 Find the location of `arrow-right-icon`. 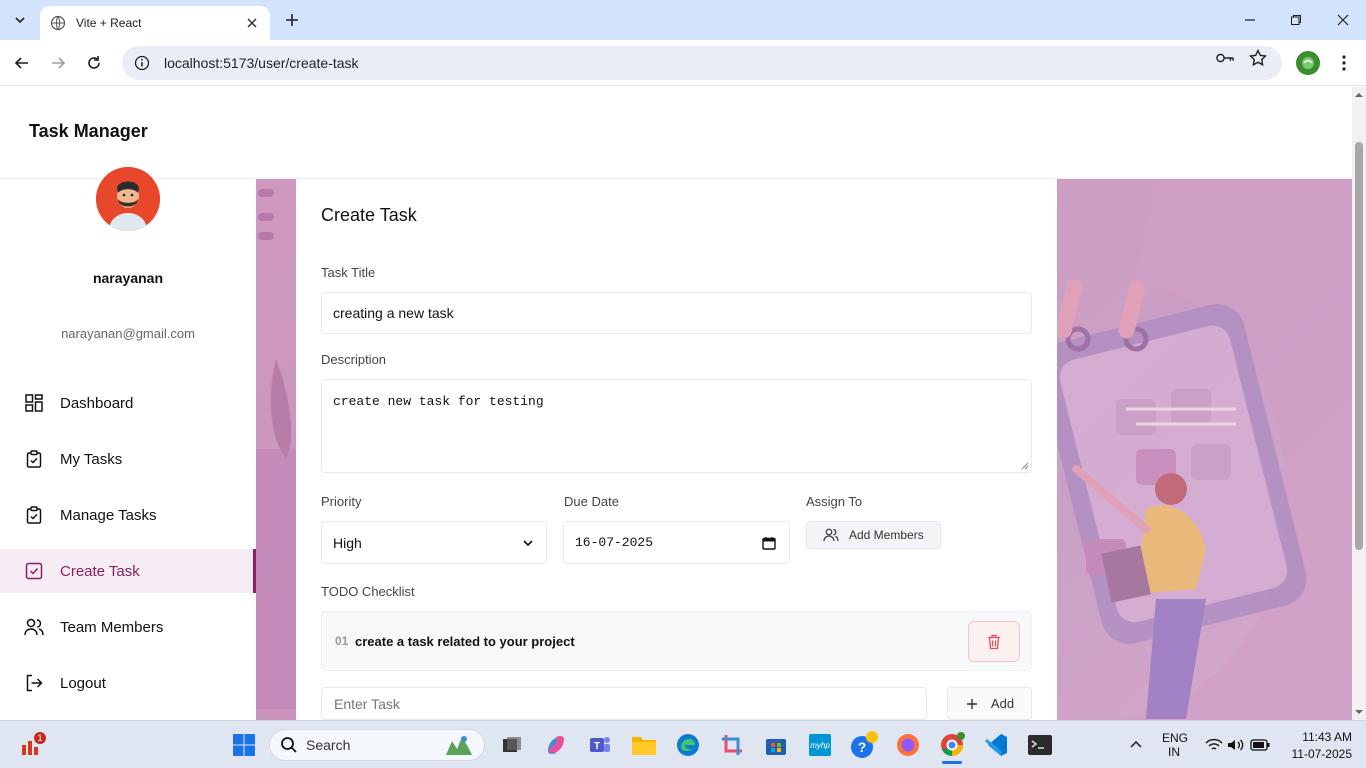

arrow-right-icon is located at coordinates (59, 63).